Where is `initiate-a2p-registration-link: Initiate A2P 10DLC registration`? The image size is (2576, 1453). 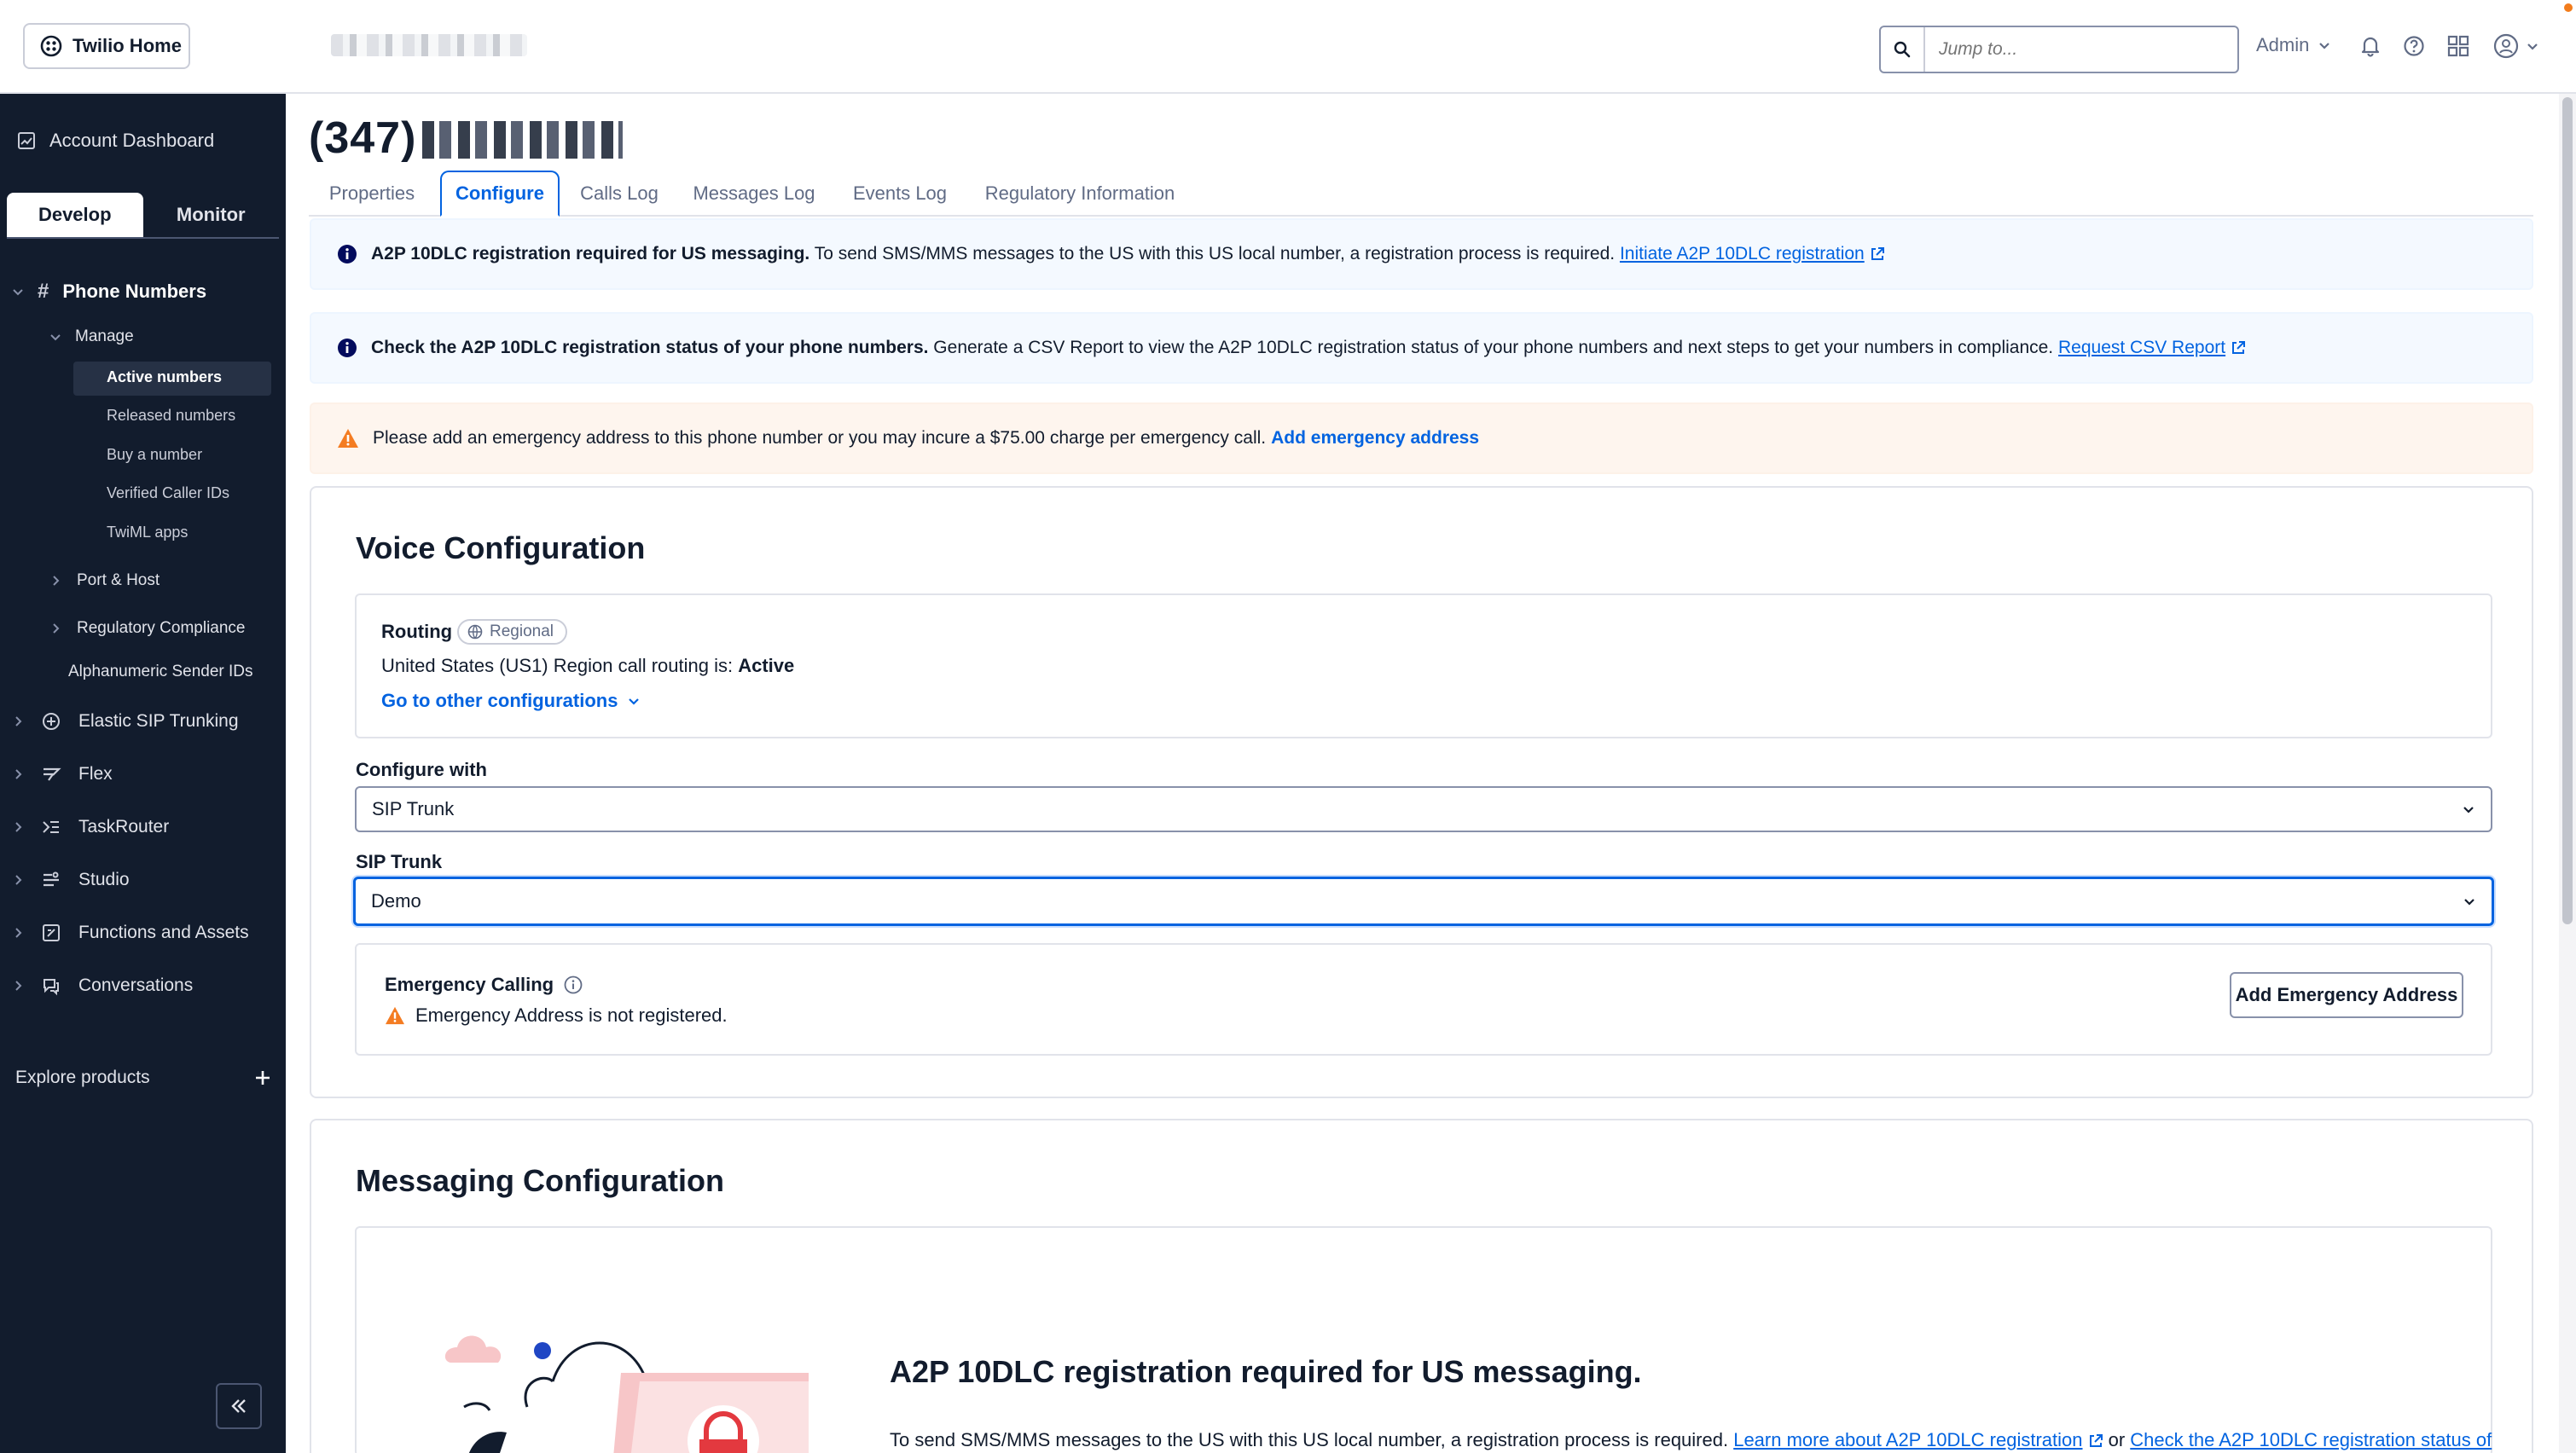
initiate-a2p-registration-link: Initiate A2P 10DLC registration is located at coordinates (1742, 253).